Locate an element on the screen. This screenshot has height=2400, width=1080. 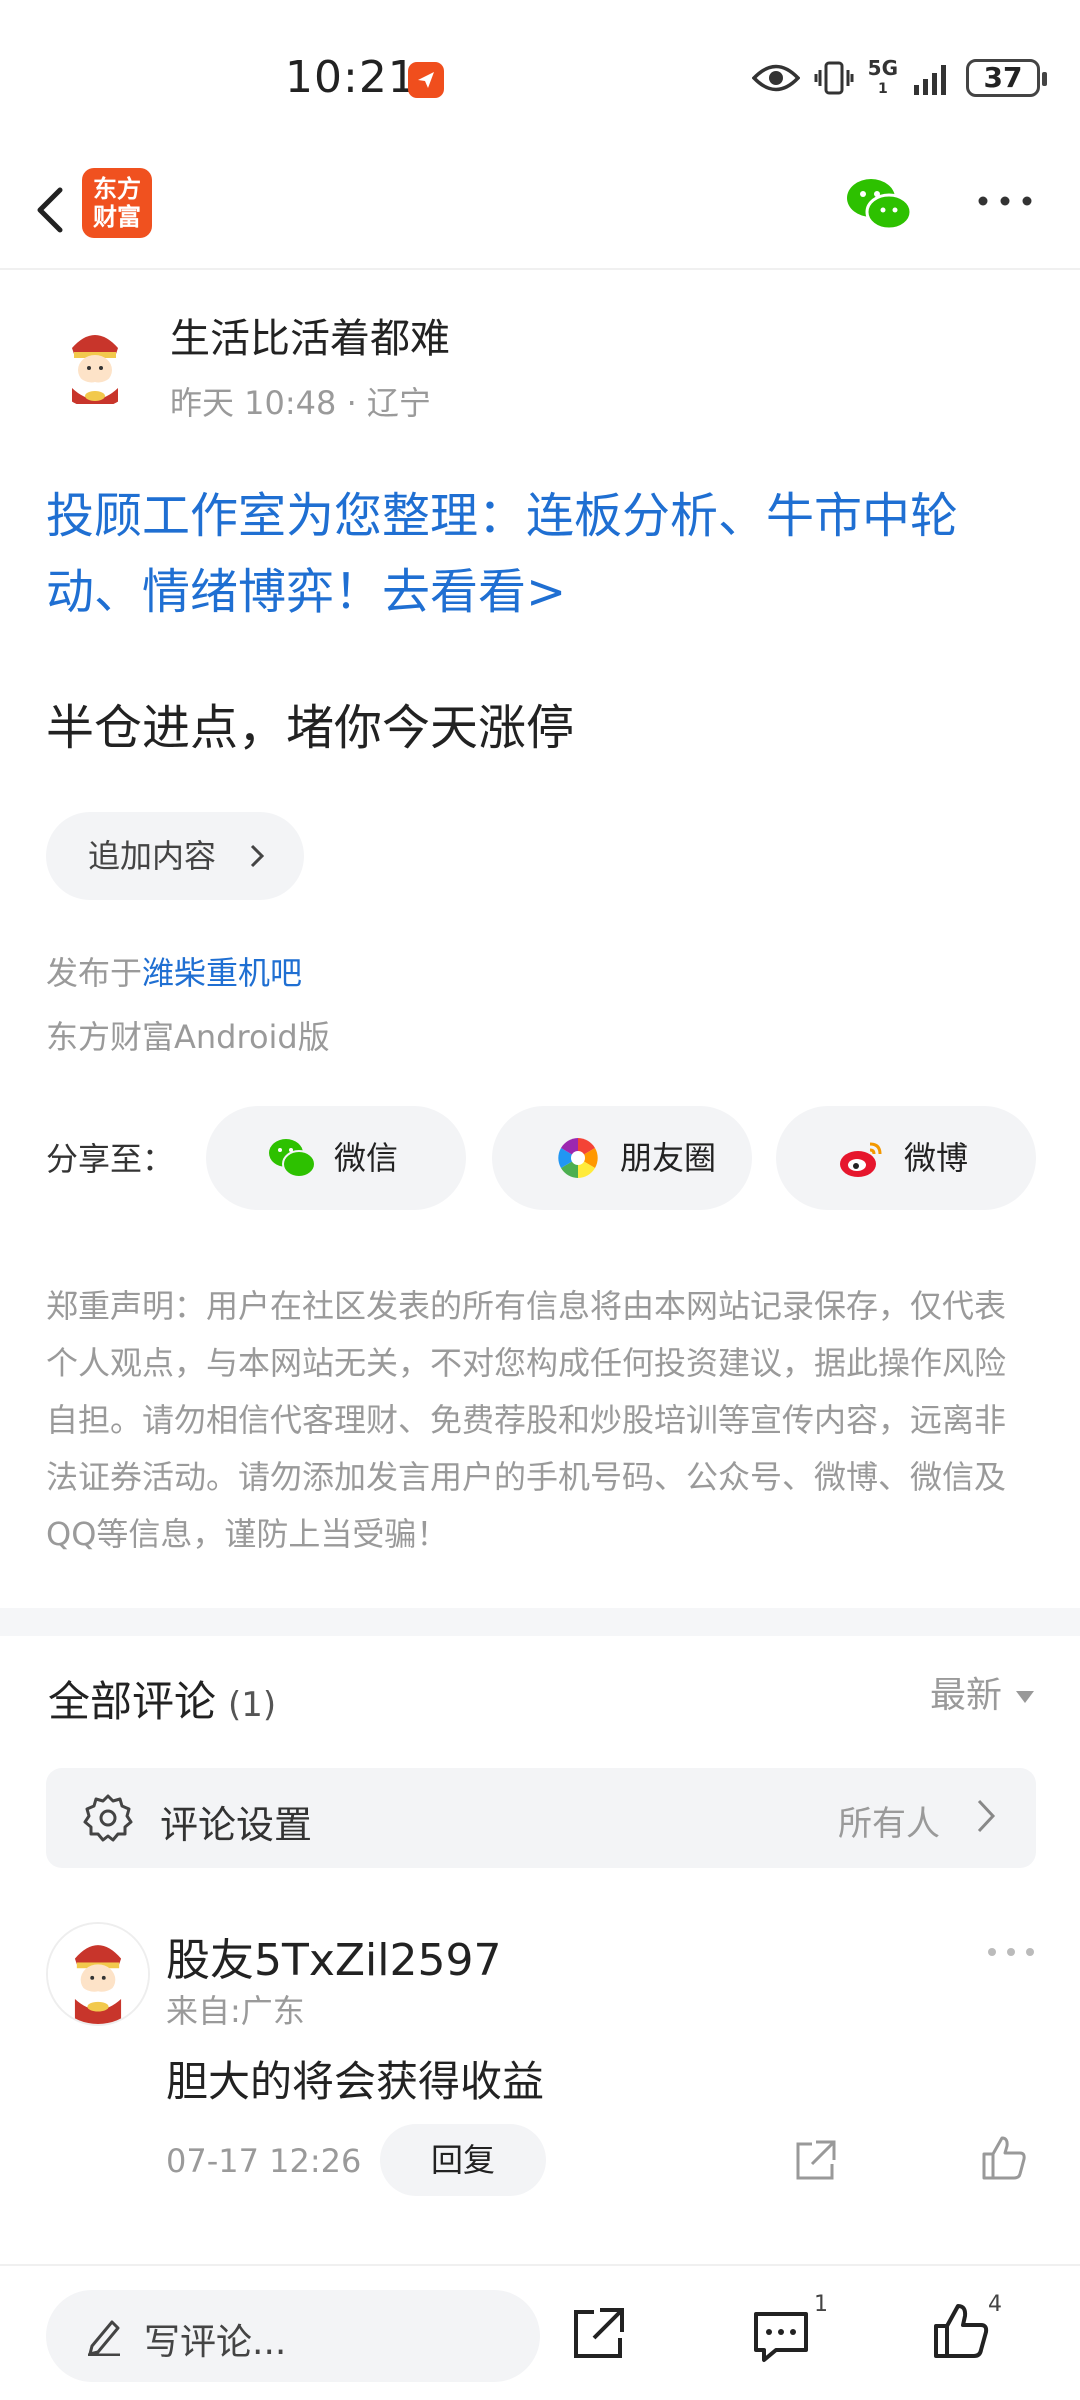
published-in: 发布于潍柴重机吧 is located at coordinates (174, 973).